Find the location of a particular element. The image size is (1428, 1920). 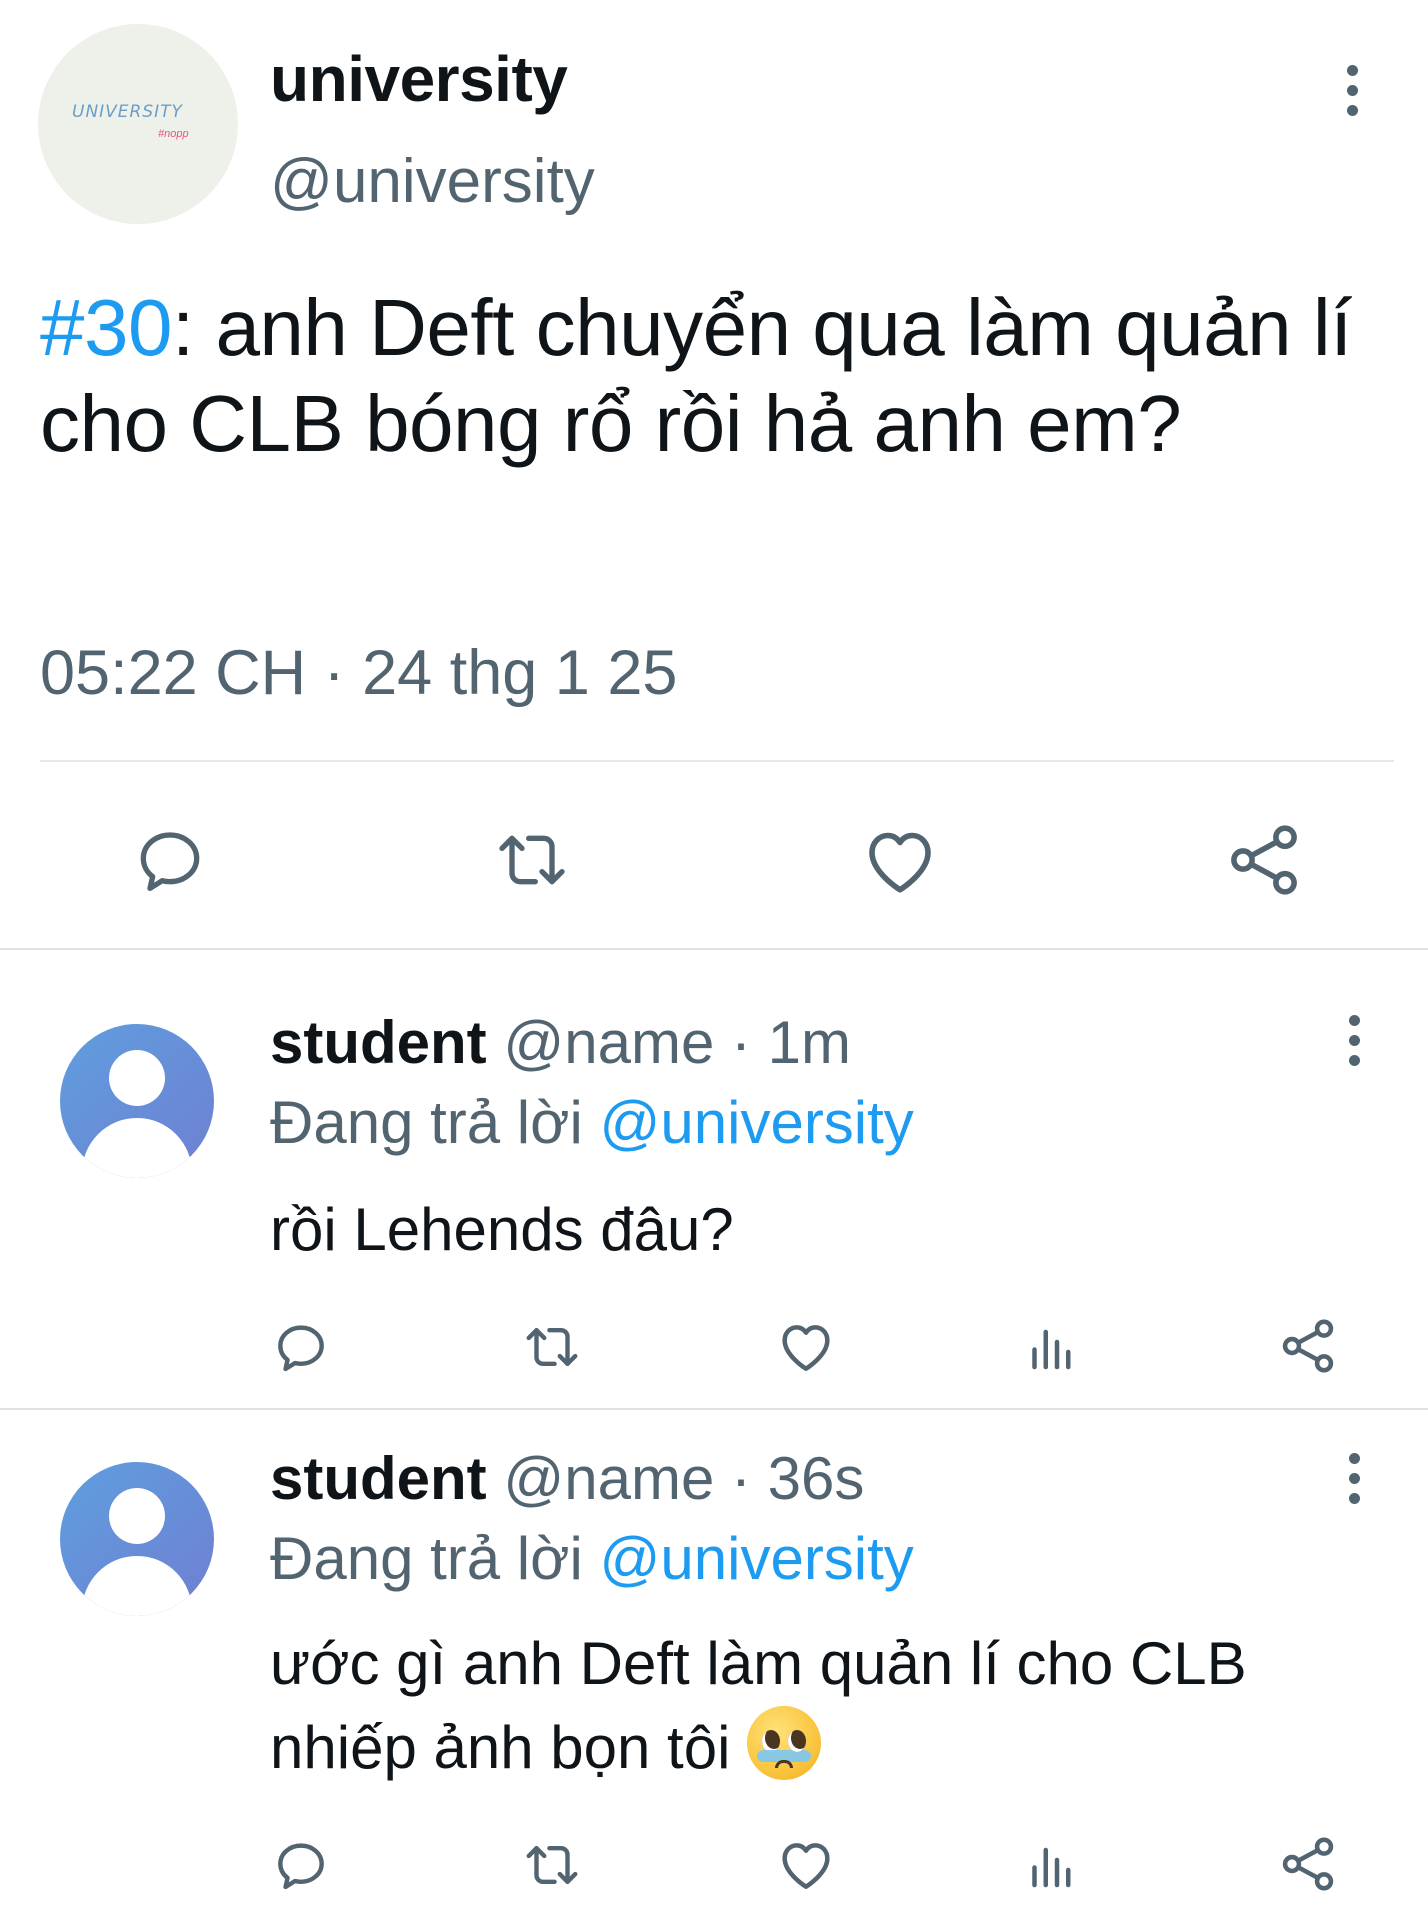

pleading-face-emoji-icon is located at coordinates (784, 1743).